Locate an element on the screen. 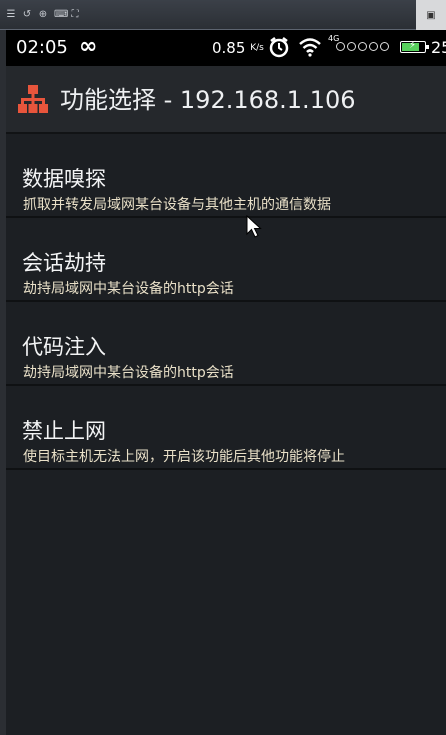 This screenshot has width=446, height=735. list-item-session-hijack: 会话劫持 劫持局域网中某台设备的http会话 is located at coordinates (226, 260).